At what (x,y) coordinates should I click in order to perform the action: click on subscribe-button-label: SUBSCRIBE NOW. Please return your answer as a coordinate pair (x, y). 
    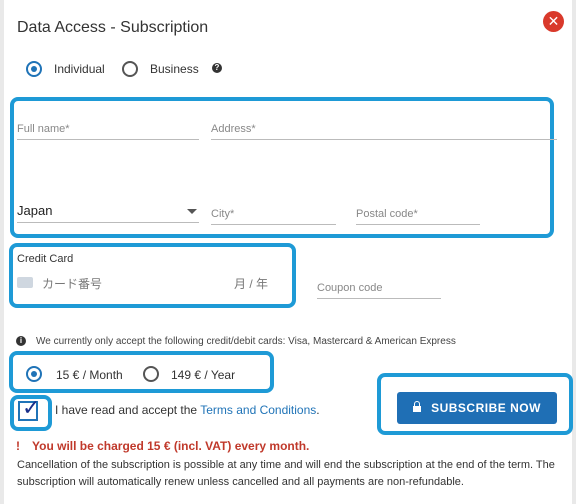
    Looking at the image, I should click on (486, 408).